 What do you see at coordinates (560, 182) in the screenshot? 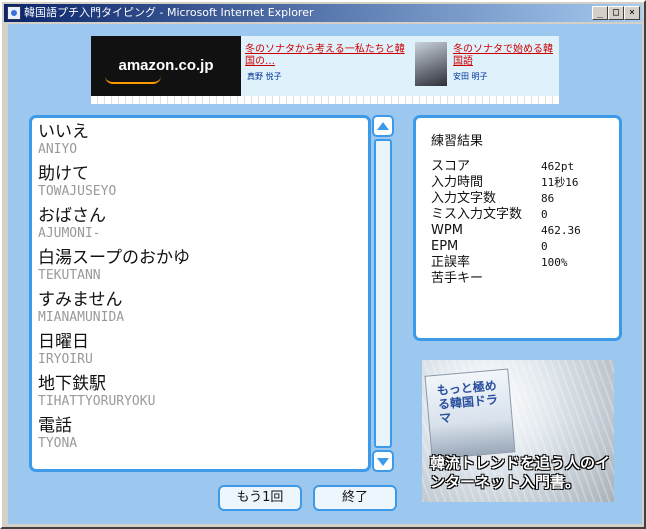
I see `stat-value: 11秒16` at bounding box center [560, 182].